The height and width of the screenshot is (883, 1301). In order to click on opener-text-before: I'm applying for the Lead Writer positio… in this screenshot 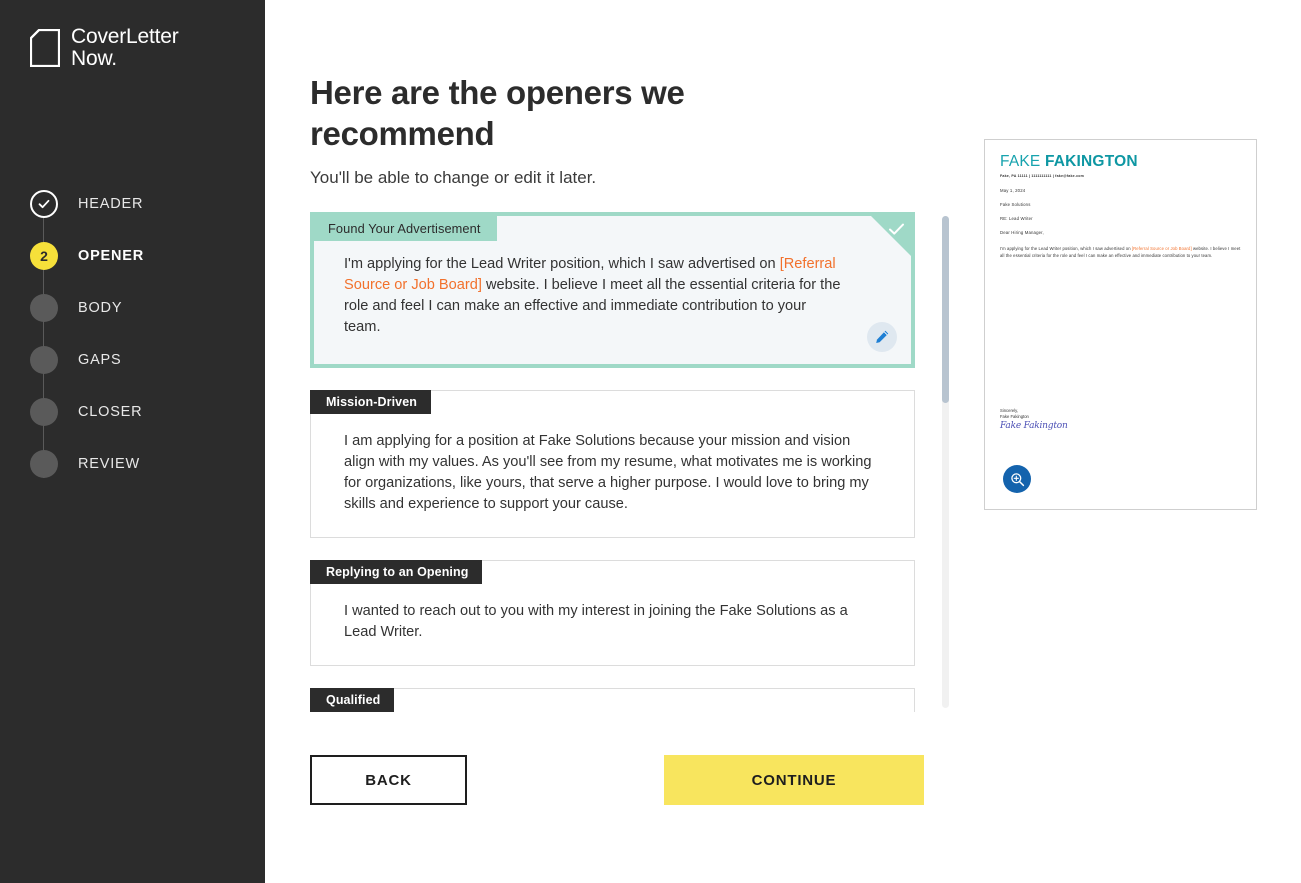, I will do `click(562, 264)`.